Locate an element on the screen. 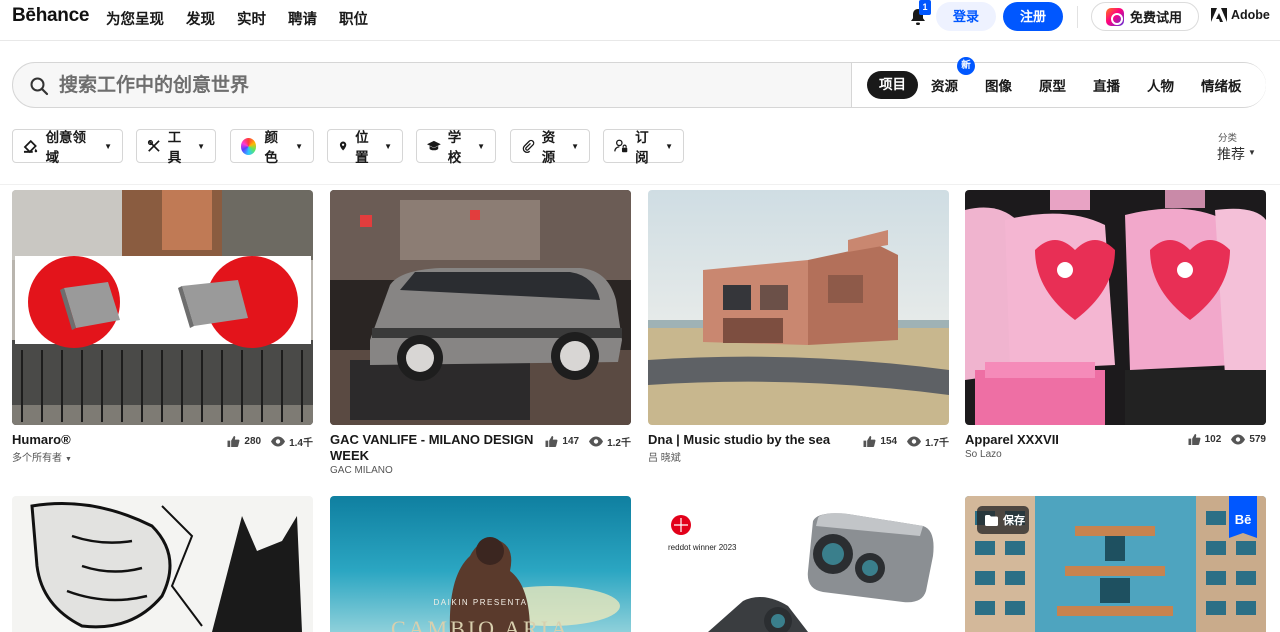  main-nav: 为您呈现 发现 实时 聘请 职位 is located at coordinates (248, 18).